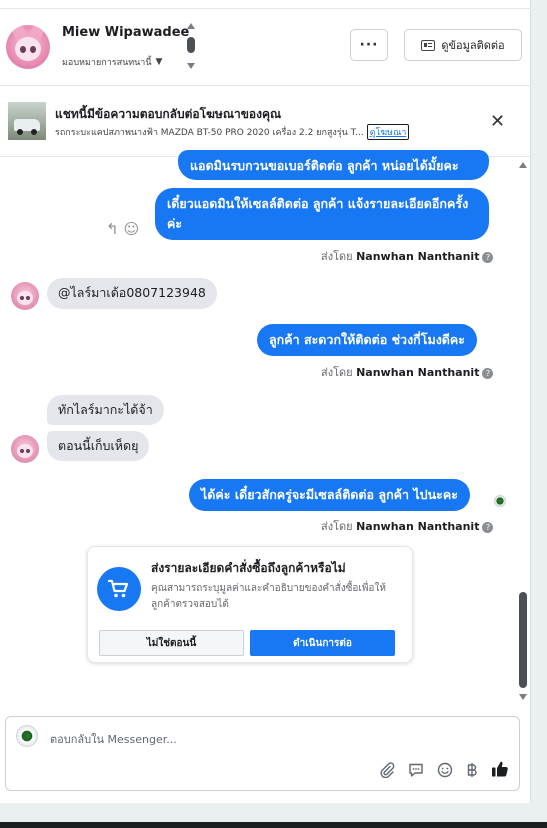 Image resolution: width=547 pixels, height=828 pixels. What do you see at coordinates (497, 121) in the screenshot?
I see `close-icon: ✕` at bounding box center [497, 121].